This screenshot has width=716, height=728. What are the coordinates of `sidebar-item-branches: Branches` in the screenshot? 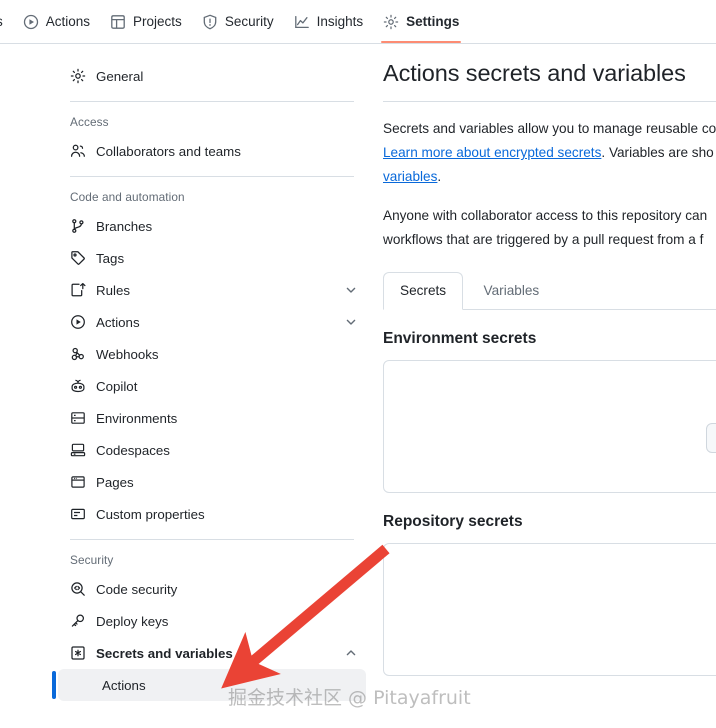 It's located at (212, 226).